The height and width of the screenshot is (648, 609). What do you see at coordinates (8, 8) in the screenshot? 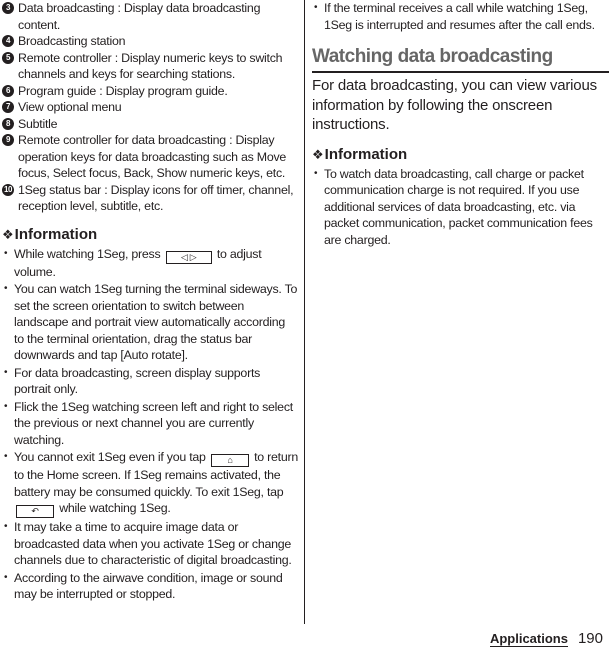
I see `number-marker: 3` at bounding box center [8, 8].